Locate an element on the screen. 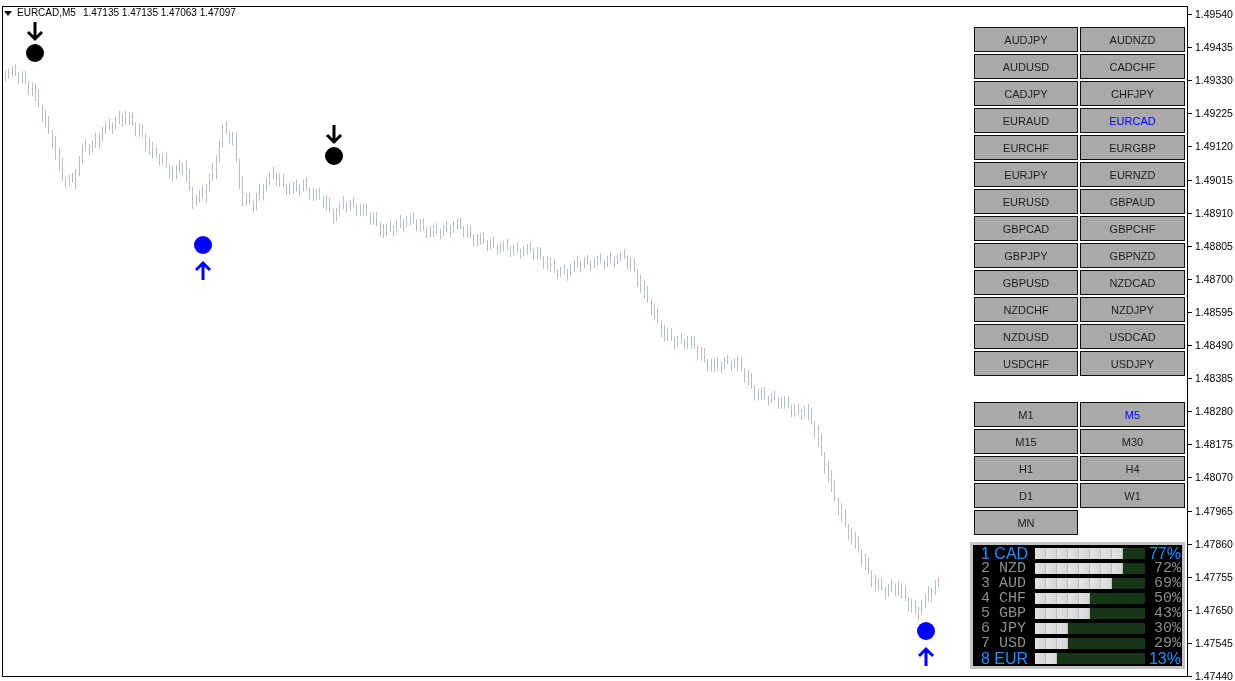 This screenshot has width=1235, height=681. currency-label: 7 USD is located at coordinates (1004, 643).